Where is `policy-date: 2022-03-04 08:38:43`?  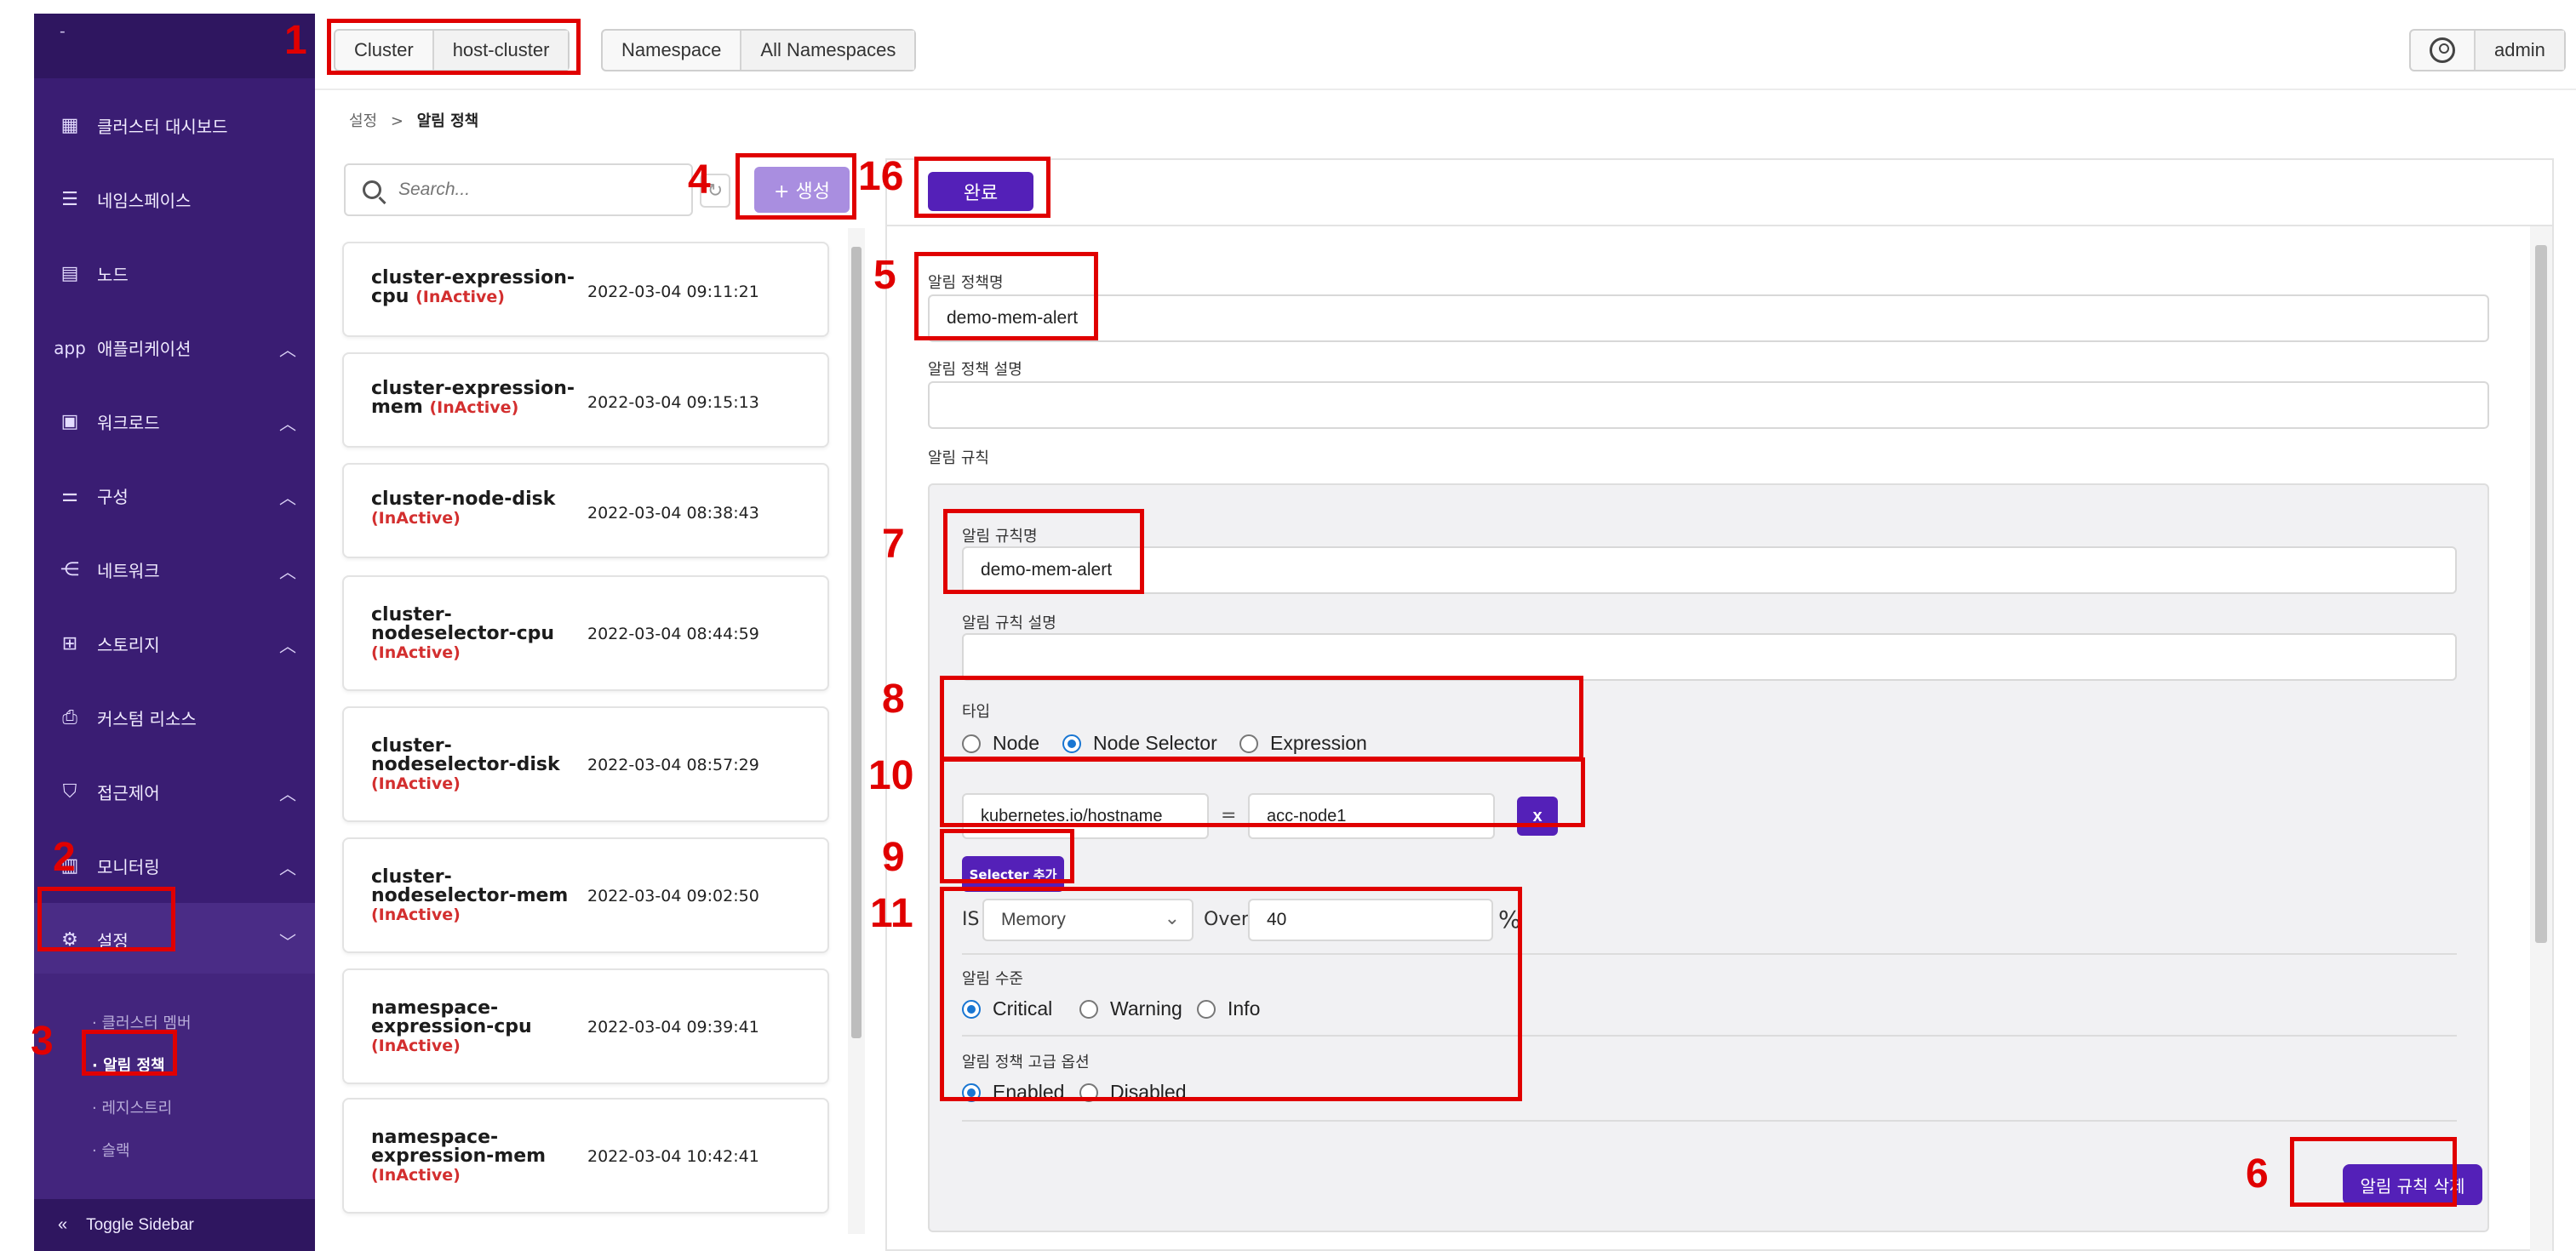 policy-date: 2022-03-04 08:38:43 is located at coordinates (673, 513).